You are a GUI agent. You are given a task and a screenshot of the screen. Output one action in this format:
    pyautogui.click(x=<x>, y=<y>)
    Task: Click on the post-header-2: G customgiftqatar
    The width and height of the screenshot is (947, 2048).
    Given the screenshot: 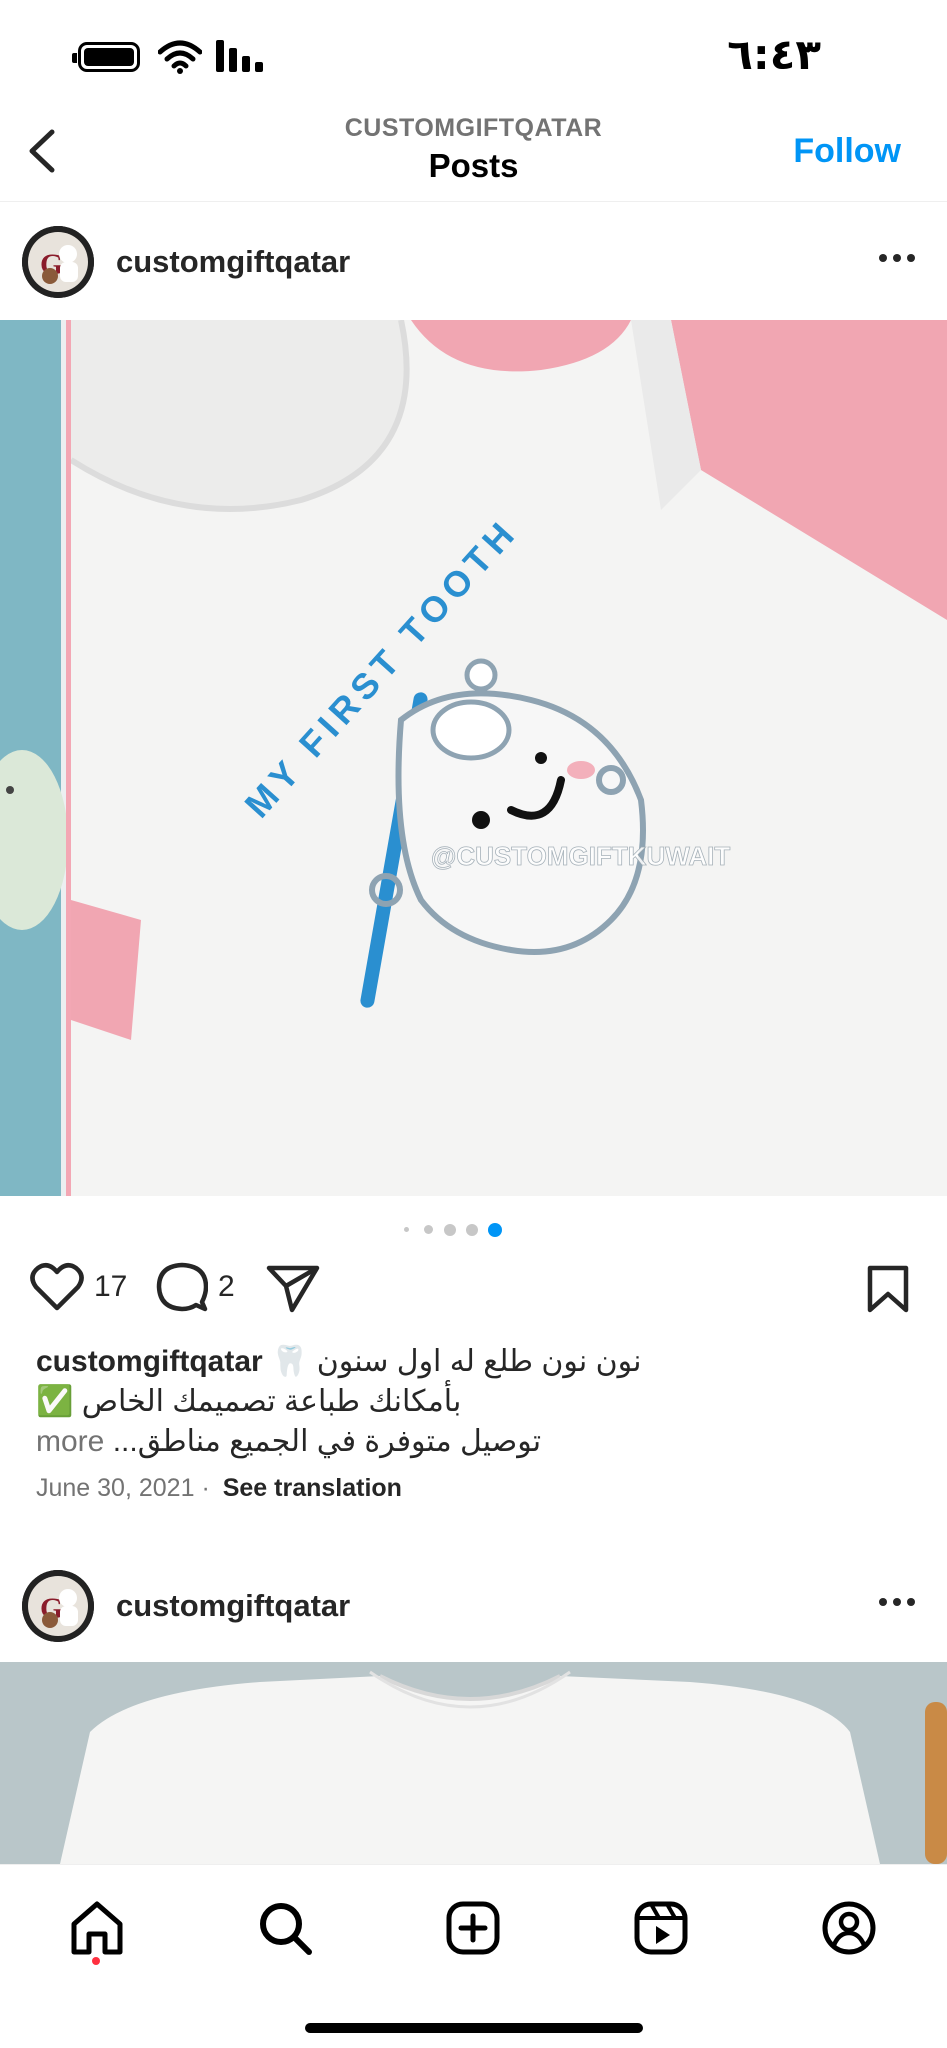 What is the action you would take?
    pyautogui.click(x=473, y=1605)
    